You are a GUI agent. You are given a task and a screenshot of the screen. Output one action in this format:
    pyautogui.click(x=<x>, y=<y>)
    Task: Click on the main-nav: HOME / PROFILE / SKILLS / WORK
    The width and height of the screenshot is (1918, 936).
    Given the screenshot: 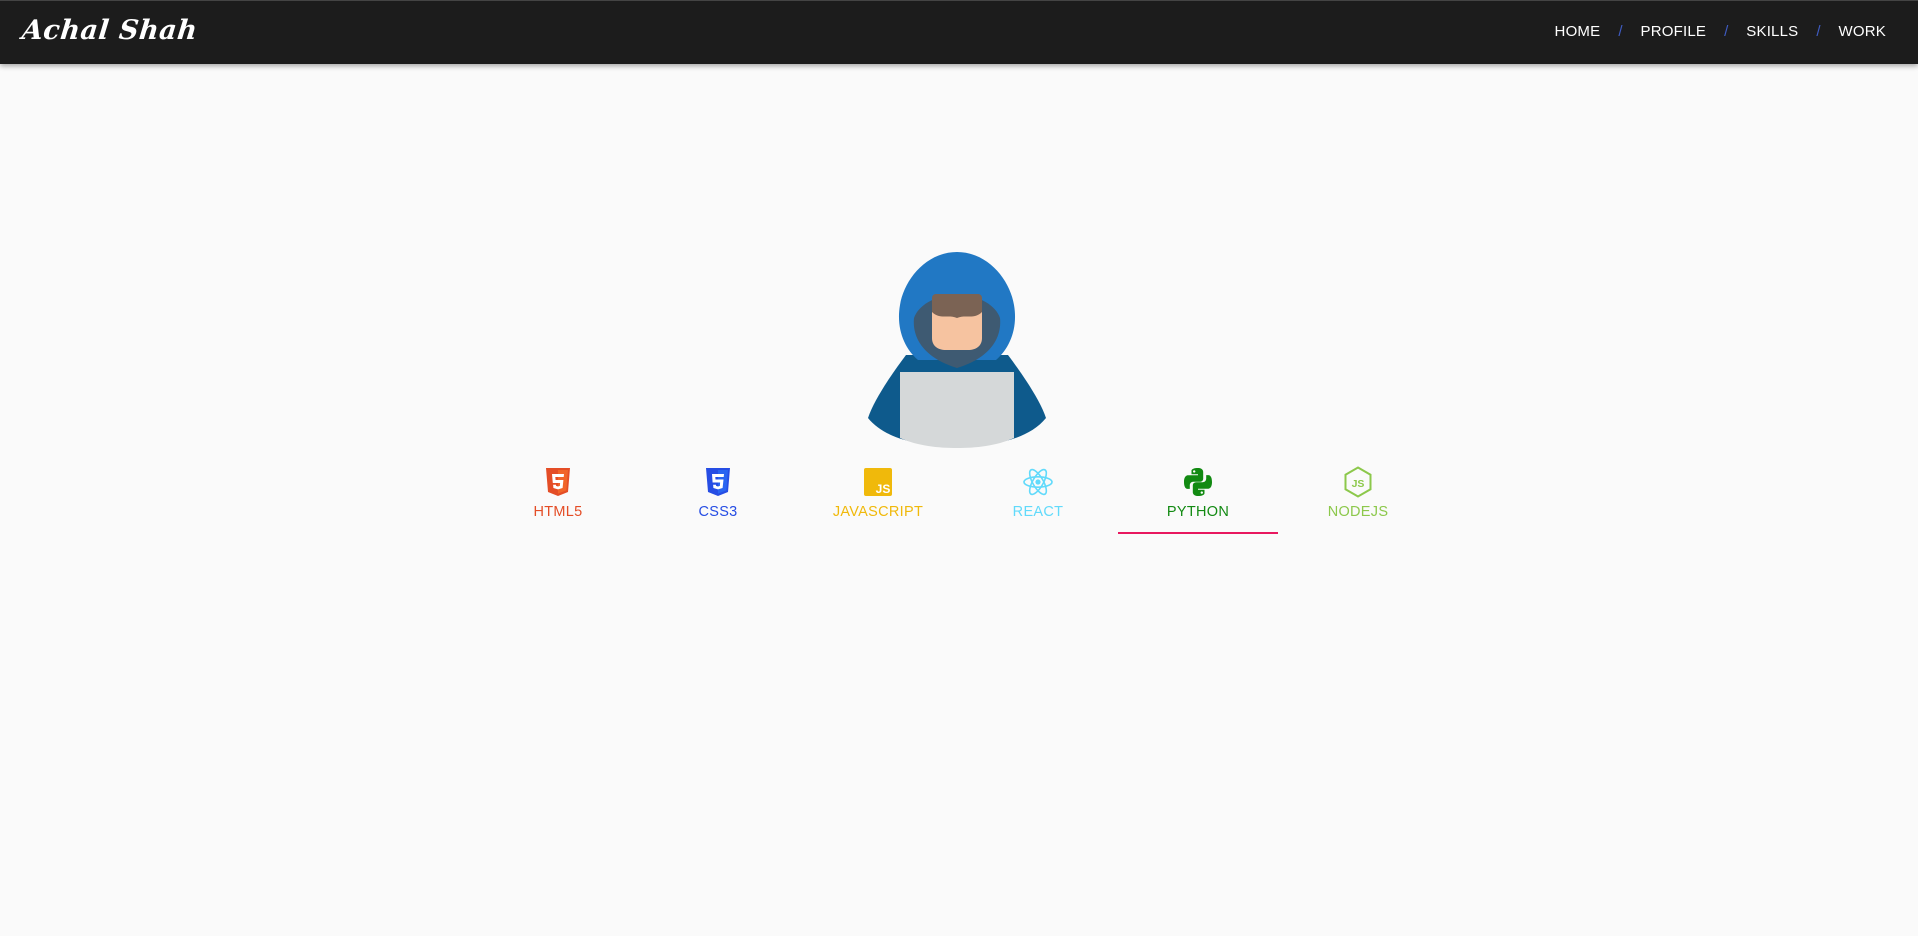 What is the action you would take?
    pyautogui.click(x=1720, y=31)
    